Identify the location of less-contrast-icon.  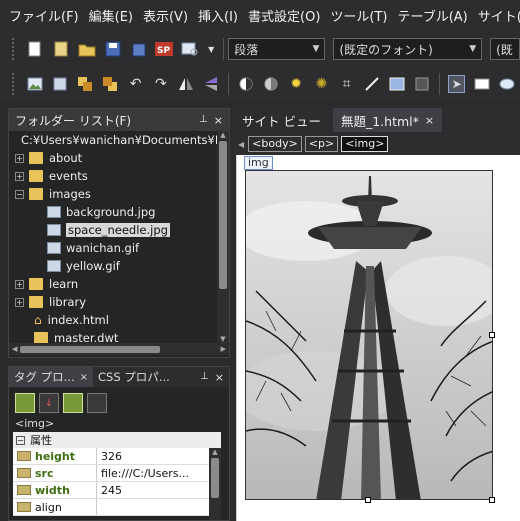
(270, 84).